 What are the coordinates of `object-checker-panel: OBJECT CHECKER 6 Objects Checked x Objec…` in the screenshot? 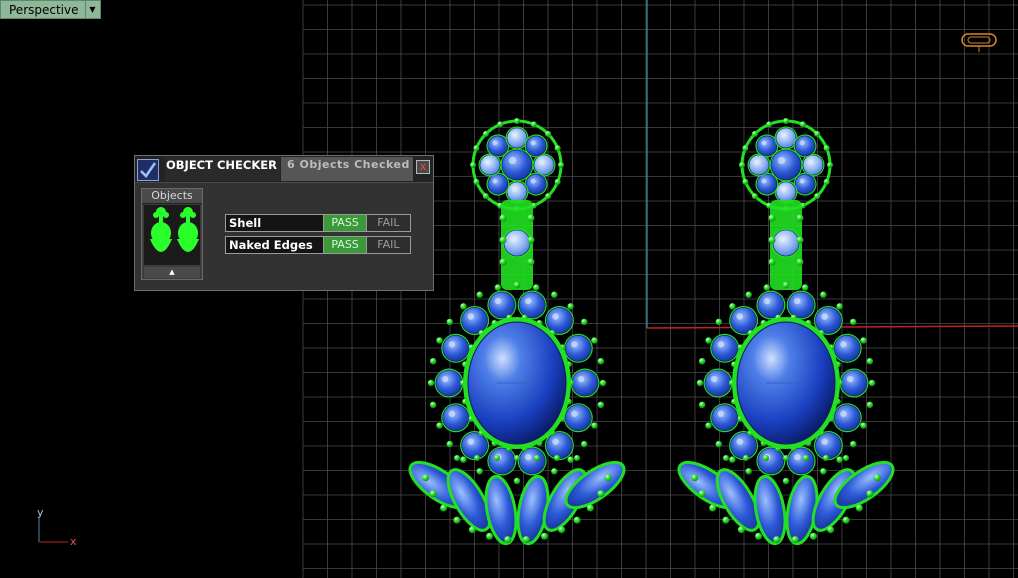 It's located at (284, 223).